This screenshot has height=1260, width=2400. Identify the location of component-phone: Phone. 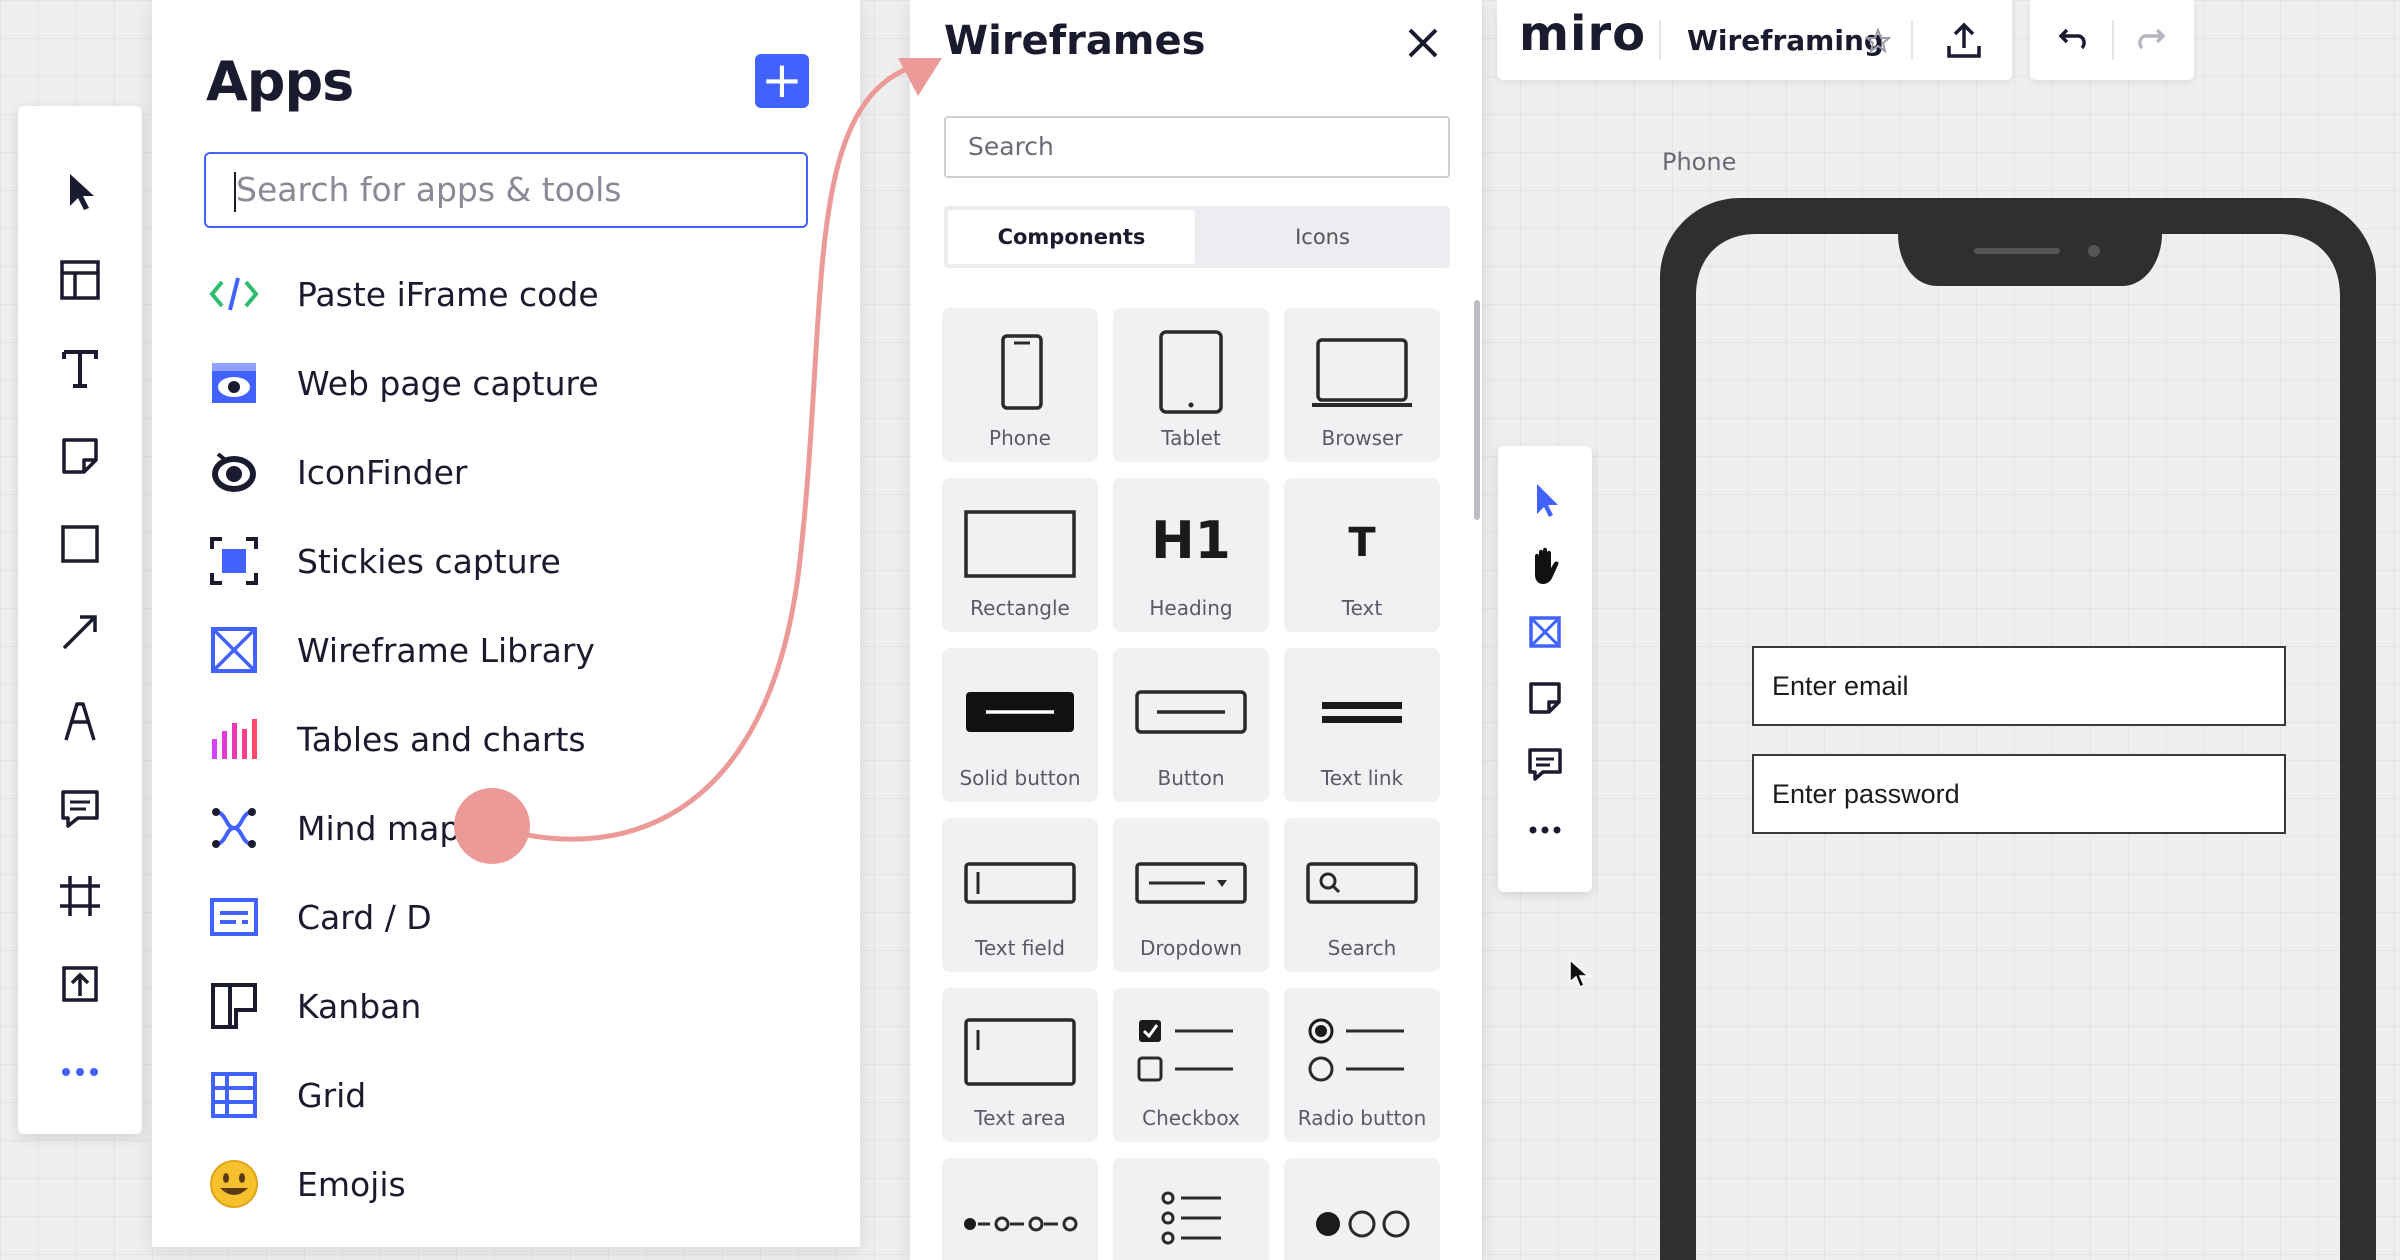
(1020, 385).